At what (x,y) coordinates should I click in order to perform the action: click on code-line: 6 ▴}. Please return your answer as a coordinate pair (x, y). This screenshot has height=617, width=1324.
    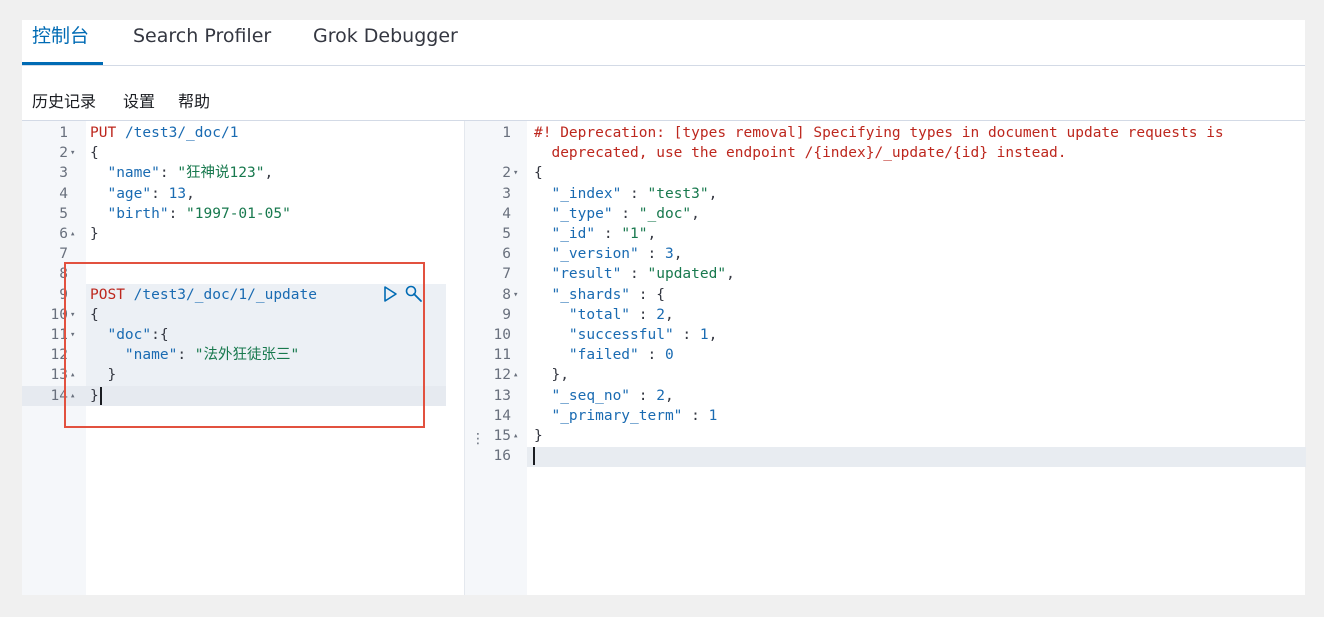
    Looking at the image, I should click on (234, 234).